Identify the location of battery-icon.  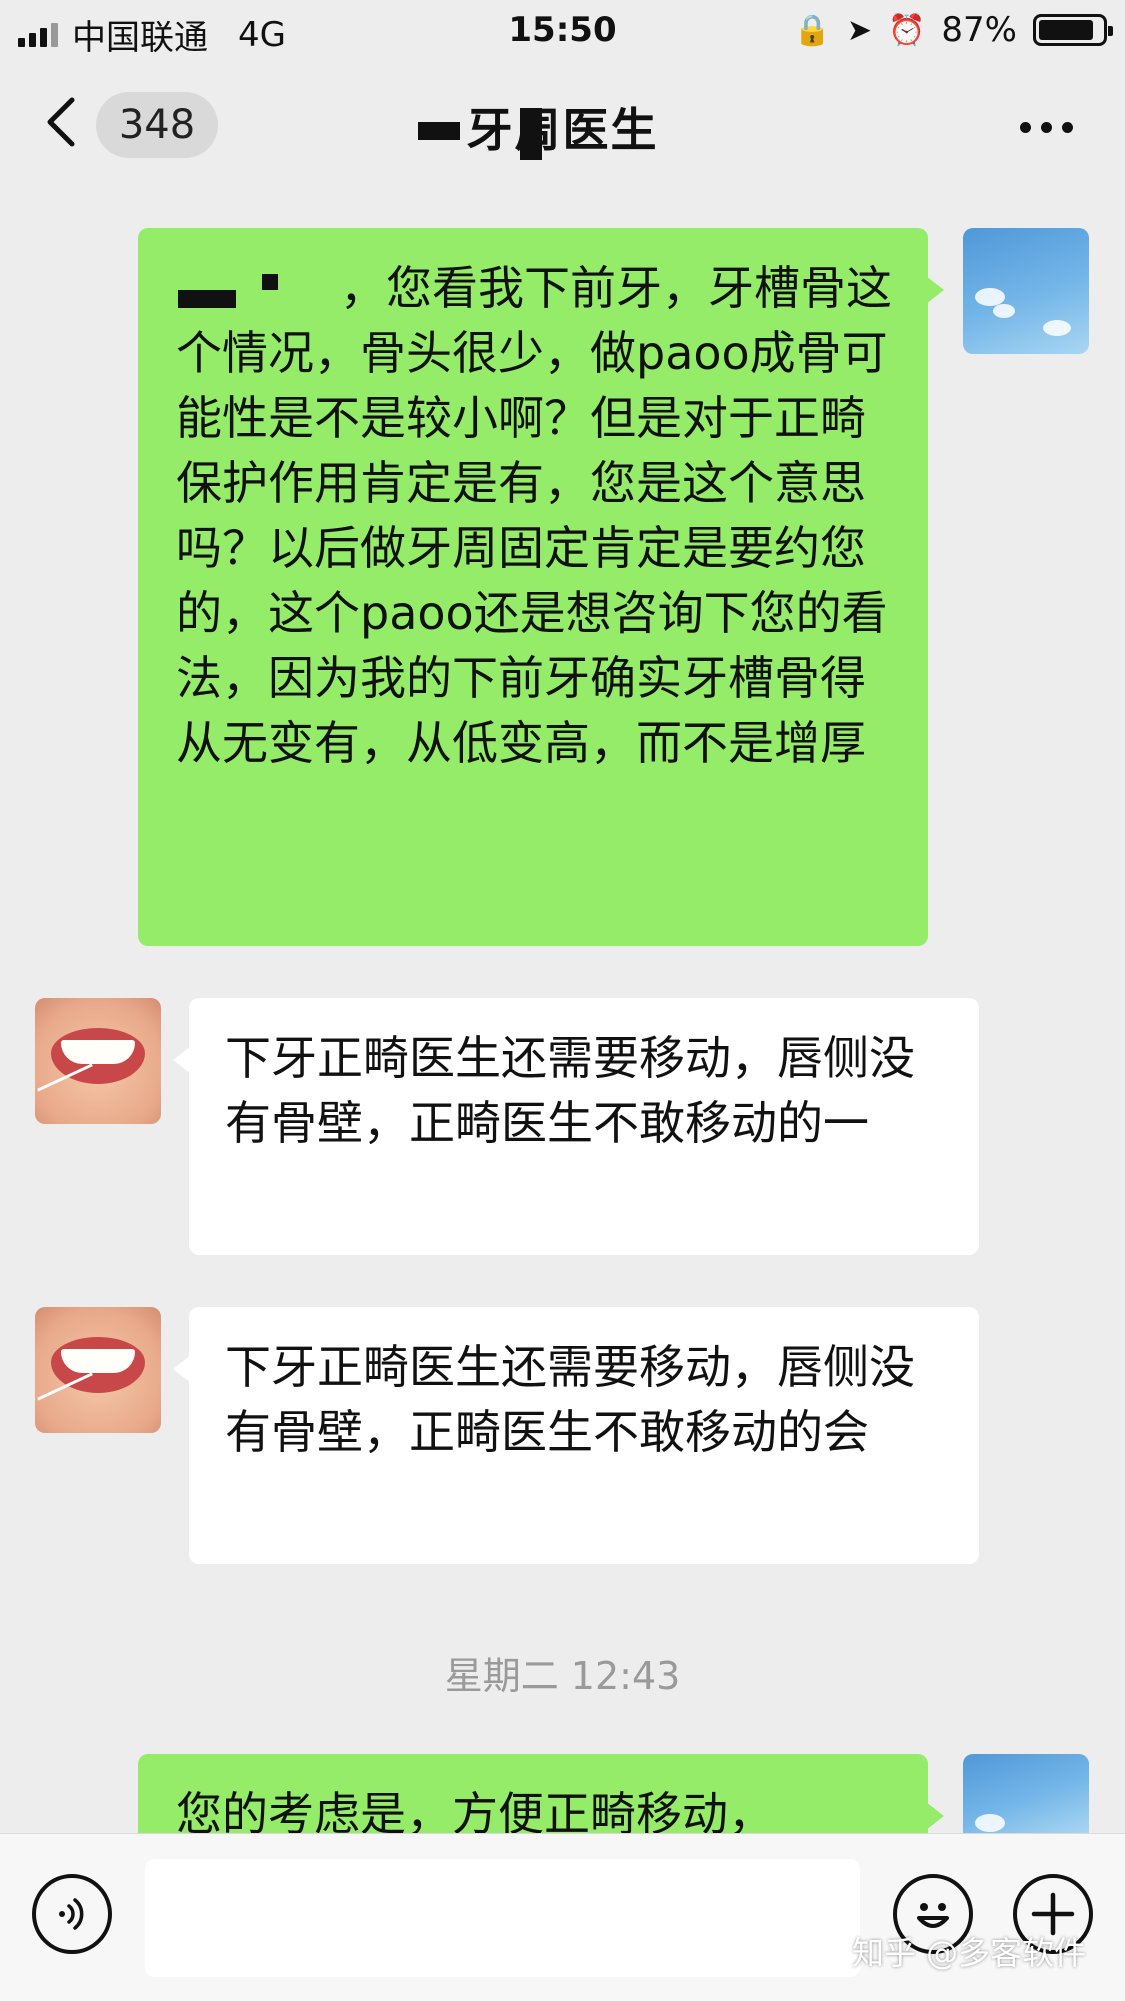
(1073, 30).